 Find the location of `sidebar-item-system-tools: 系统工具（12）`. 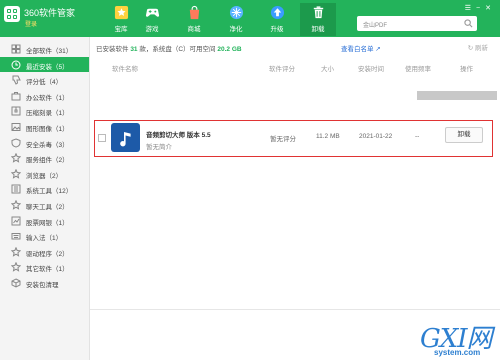

sidebar-item-system-tools: 系统工具（12） is located at coordinates (44, 189).